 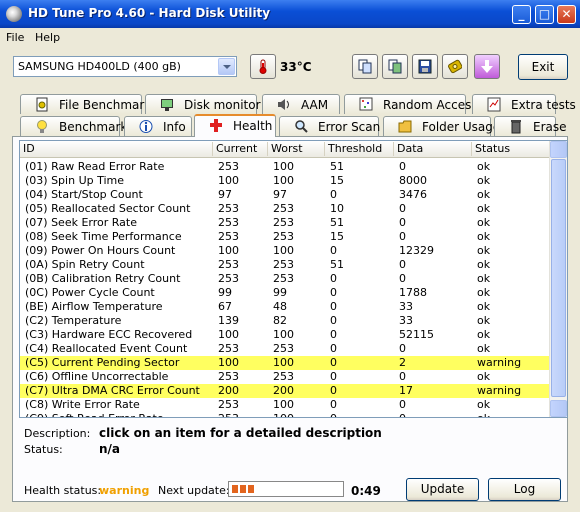 What do you see at coordinates (441, 126) in the screenshot?
I see `tab-folder-usage: Folder Usage` at bounding box center [441, 126].